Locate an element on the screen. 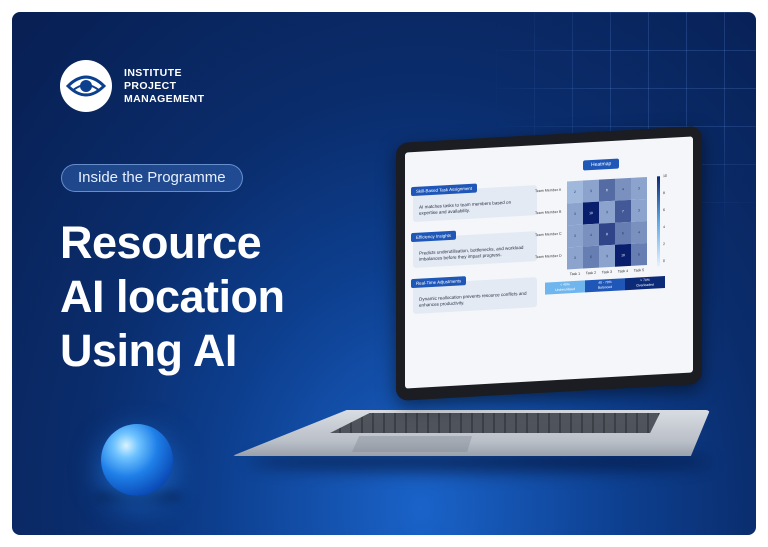 This screenshot has width=768, height=547. heatmap-scale-tick: 4 is located at coordinates (664, 227).